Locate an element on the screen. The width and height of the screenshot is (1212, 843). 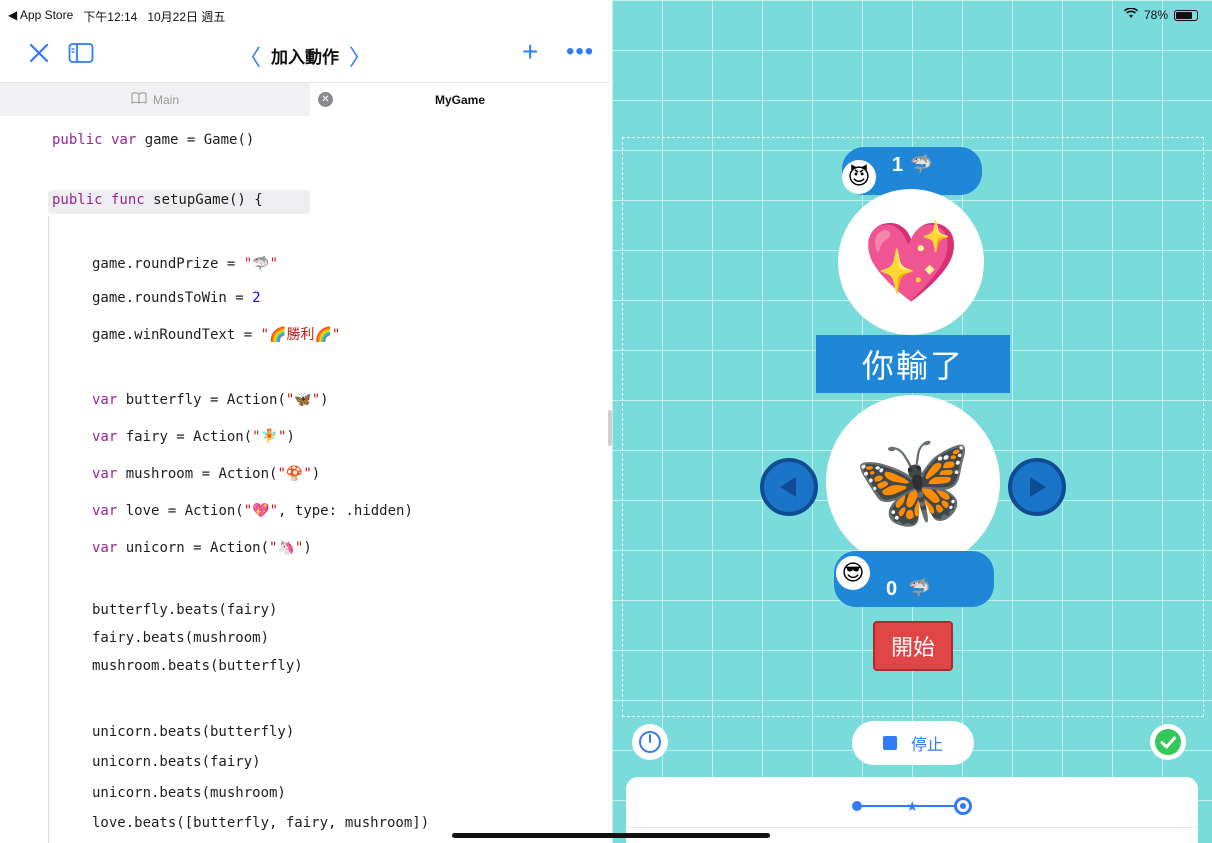
result-banner: 你輸了 is located at coordinates (913, 364).